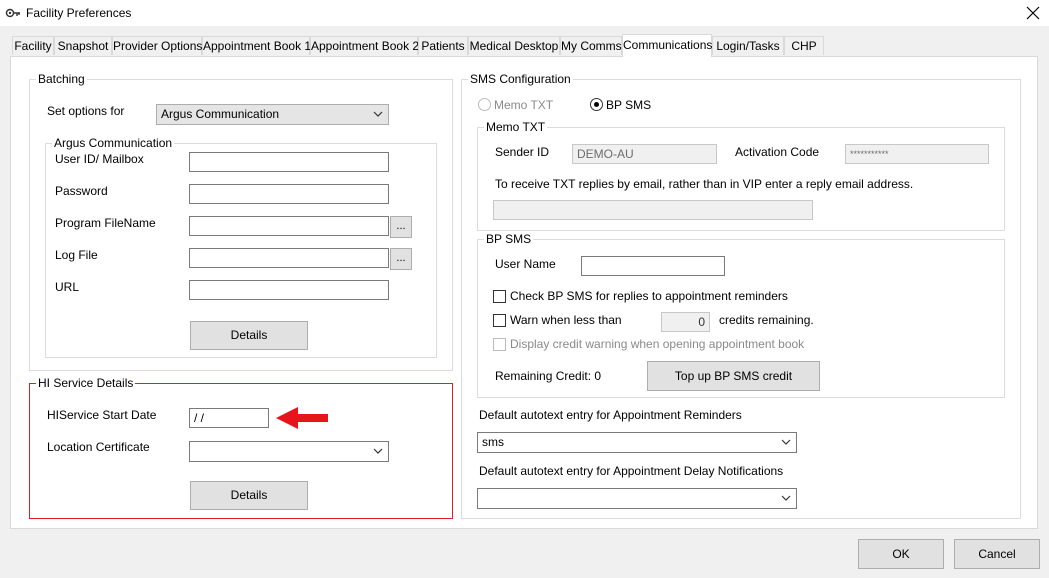 This screenshot has width=1049, height=578. Describe the element at coordinates (484, 104) in the screenshot. I see `memo-txt-radio` at that location.